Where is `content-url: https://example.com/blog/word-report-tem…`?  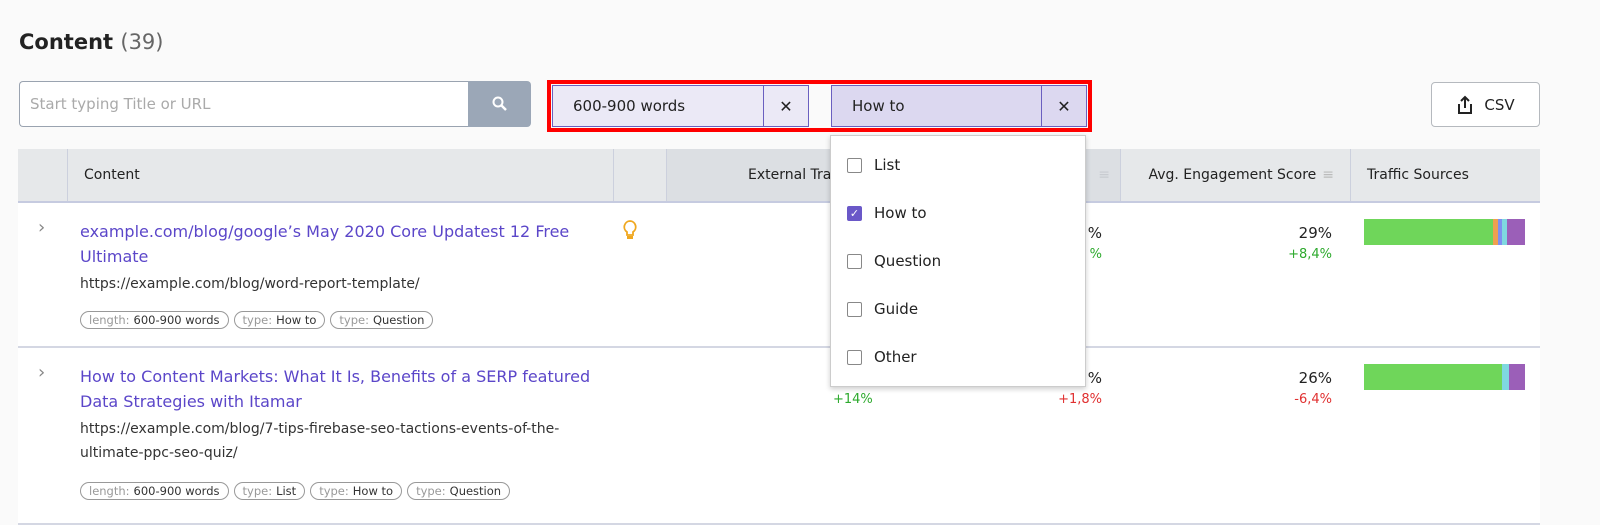
content-url: https://example.com/blog/word-report-tem… is located at coordinates (250, 284).